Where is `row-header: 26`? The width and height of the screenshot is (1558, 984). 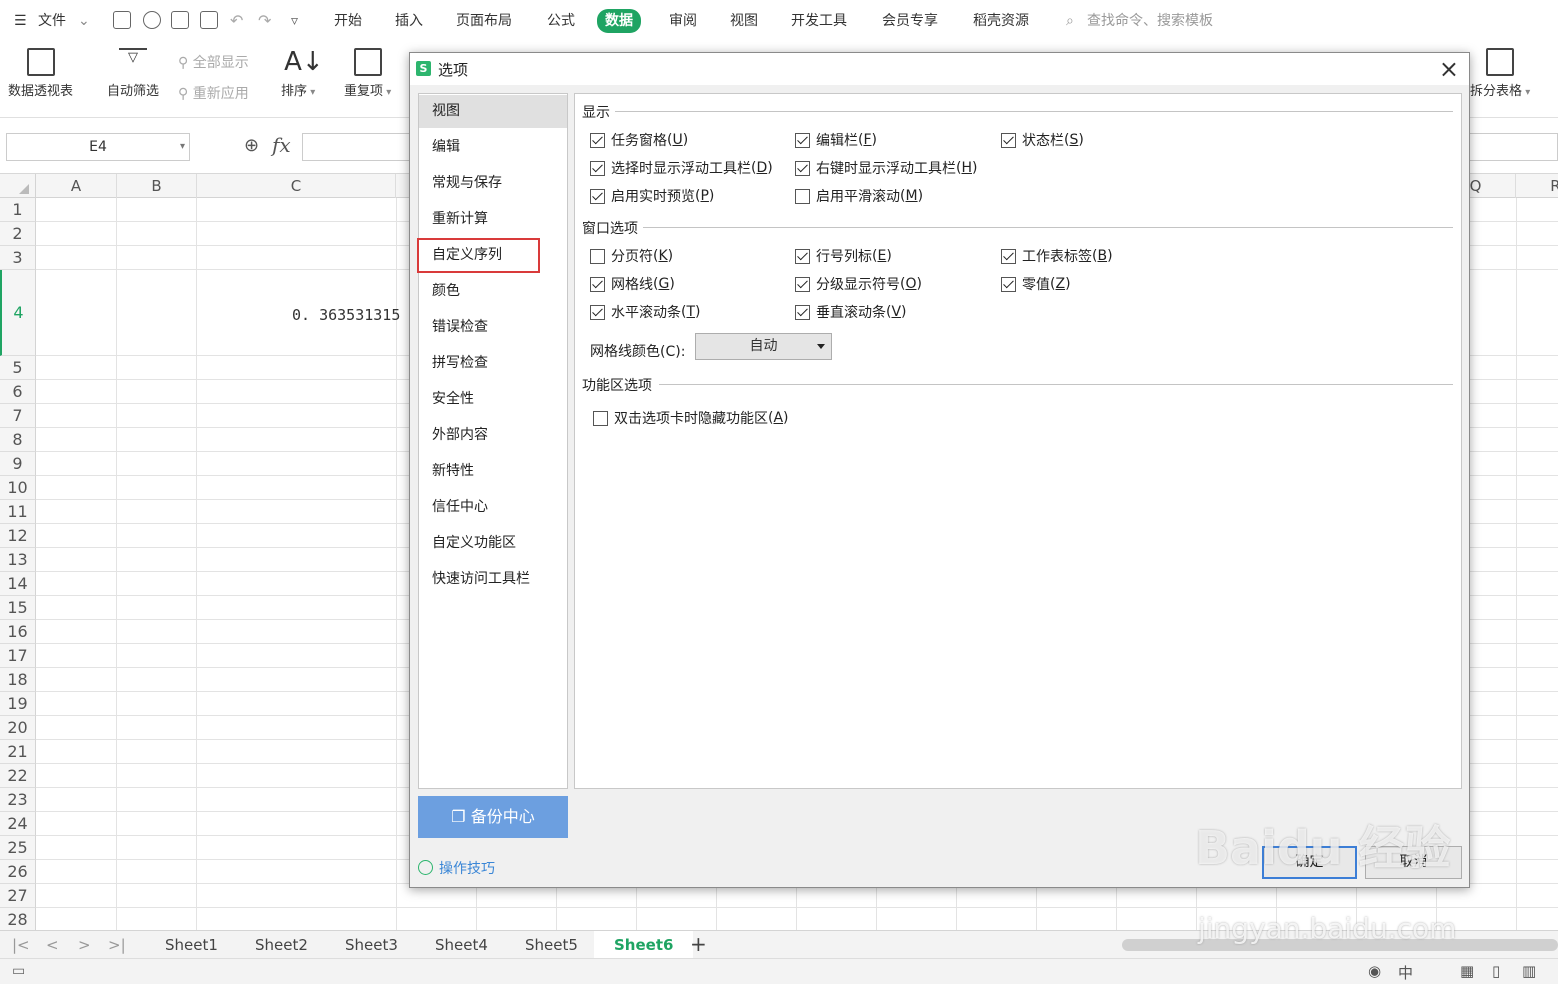 row-header: 26 is located at coordinates (18, 872).